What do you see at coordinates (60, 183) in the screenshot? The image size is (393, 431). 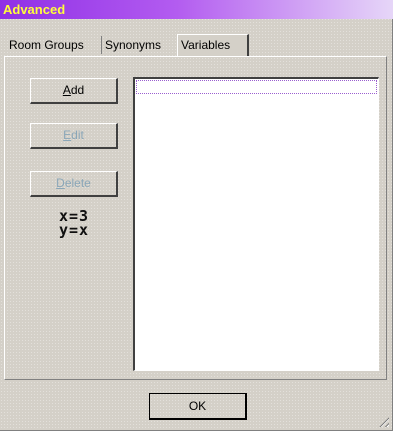 I see `delete-mnemonic: D` at bounding box center [60, 183].